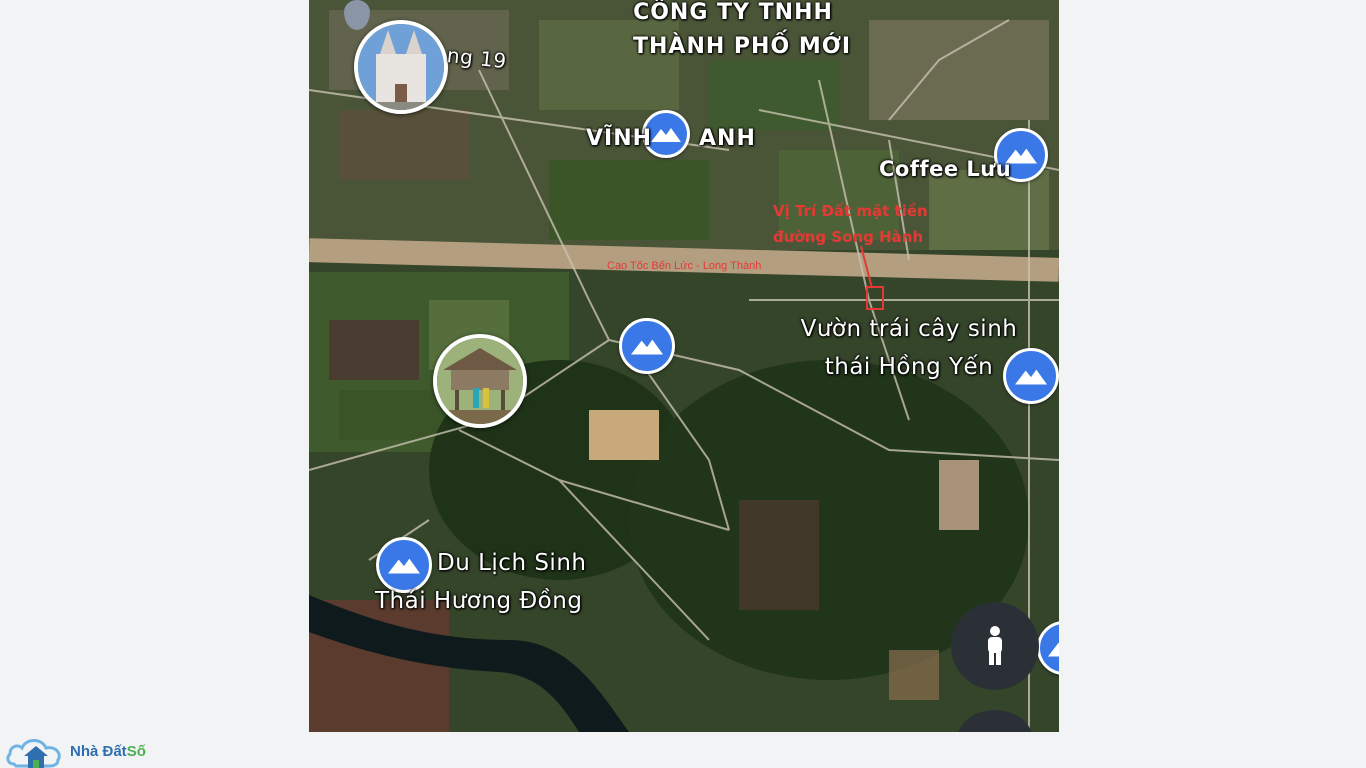 Image resolution: width=1366 pixels, height=768 pixels. What do you see at coordinates (727, 138) in the screenshot?
I see `vinh-thanh-label-right: ANH` at bounding box center [727, 138].